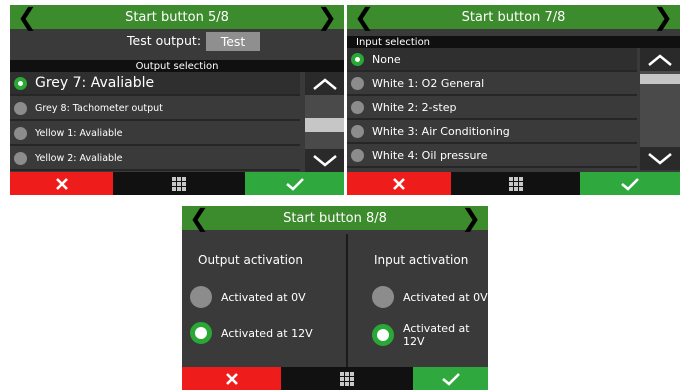 Image resolution: width=680 pixels, height=392 pixels. Describe the element at coordinates (492, 156) in the screenshot. I see `list-item: White 4: Oil pressure` at that location.